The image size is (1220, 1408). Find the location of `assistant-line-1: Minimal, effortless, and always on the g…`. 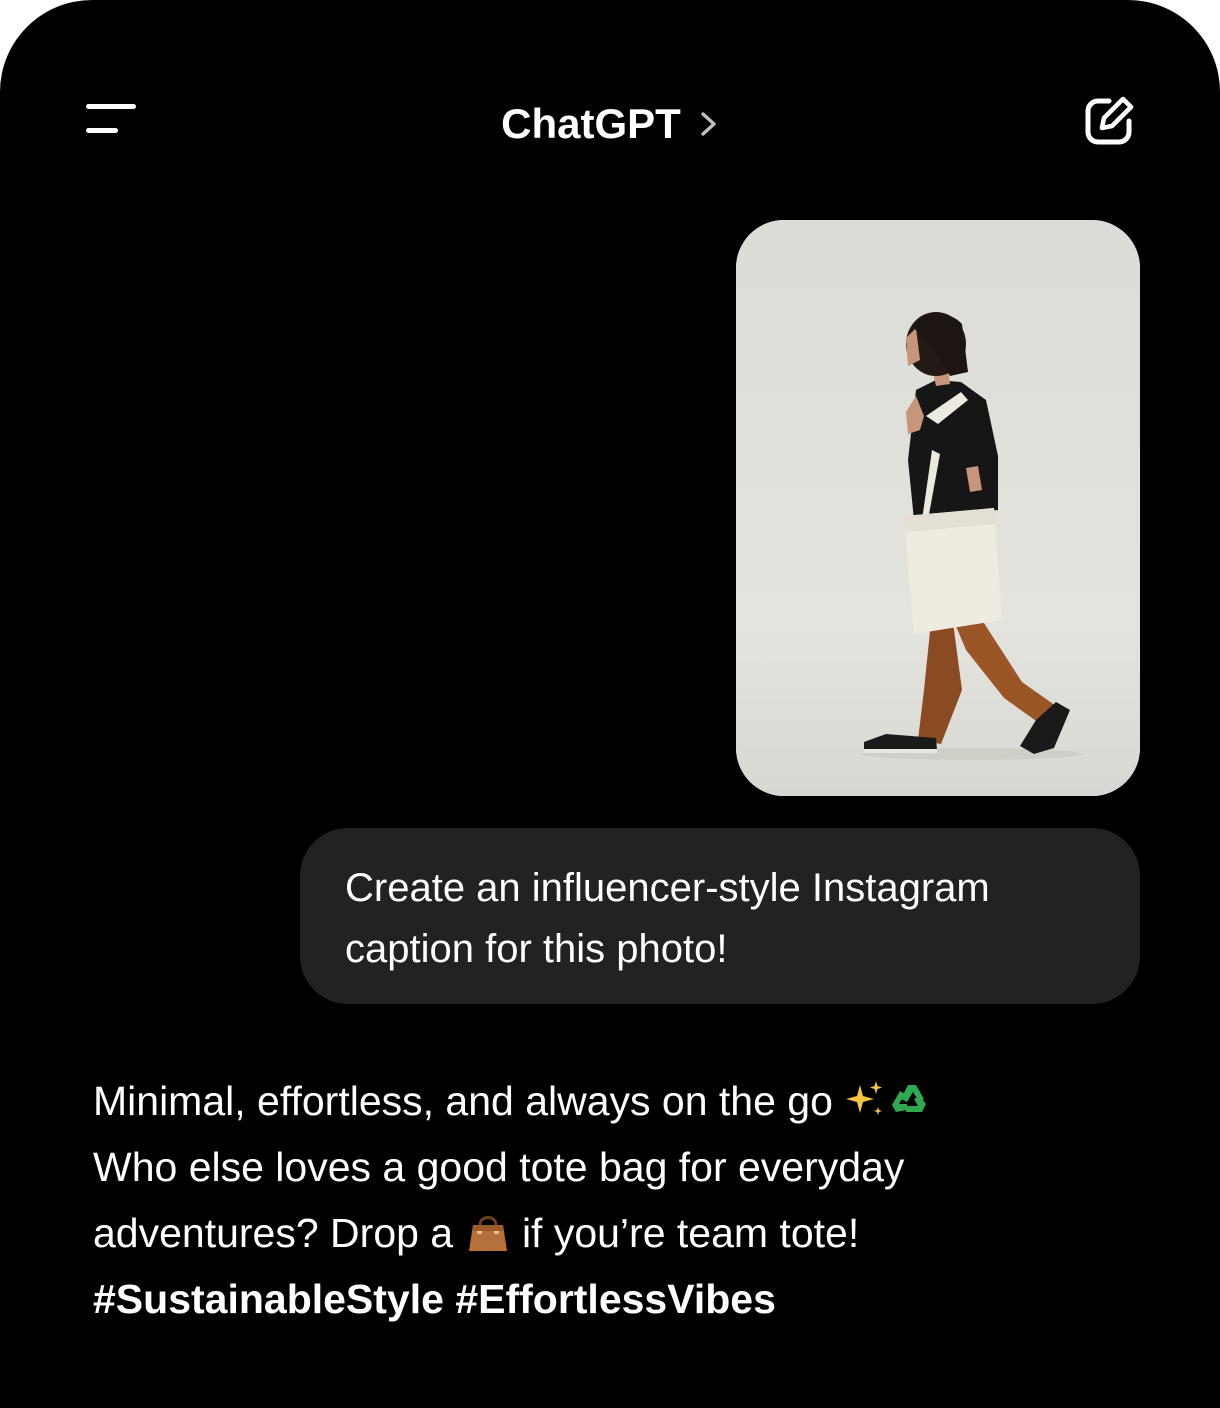

assistant-line-1: Minimal, effortless, and always on the g… is located at coordinates (623, 1101).